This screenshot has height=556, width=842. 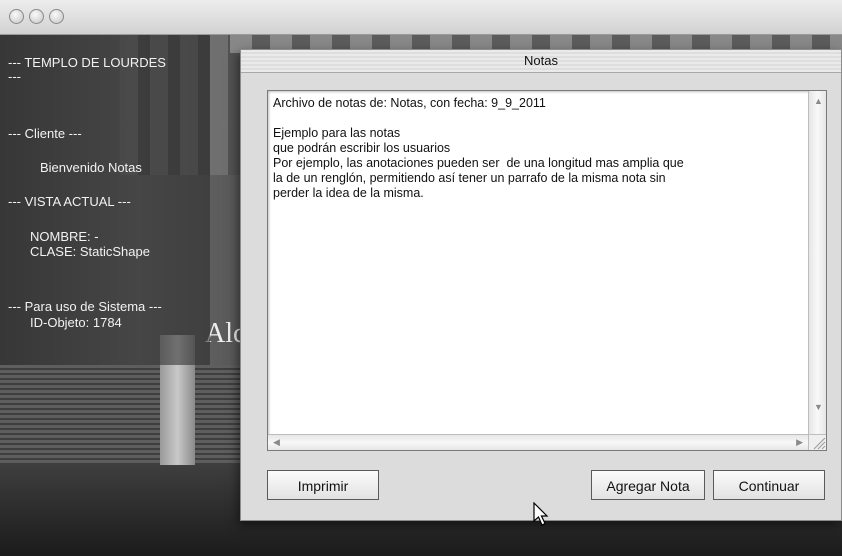 I want to click on store-shutter, so click(x=82, y=420).